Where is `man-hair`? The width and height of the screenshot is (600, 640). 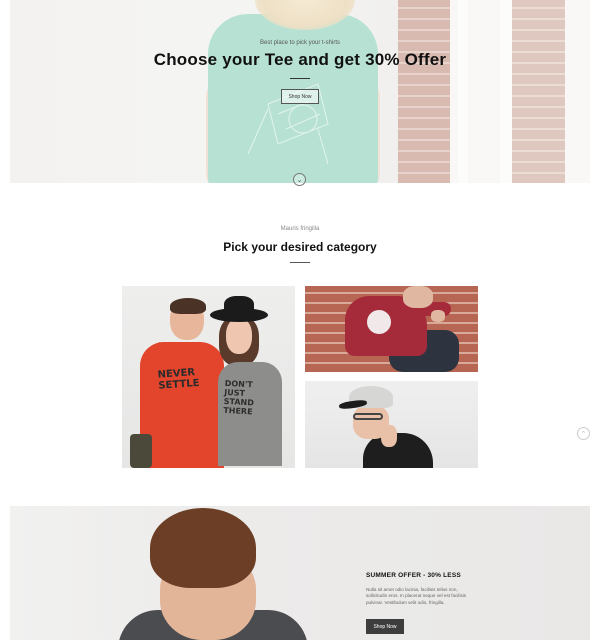
man-hair is located at coordinates (188, 306).